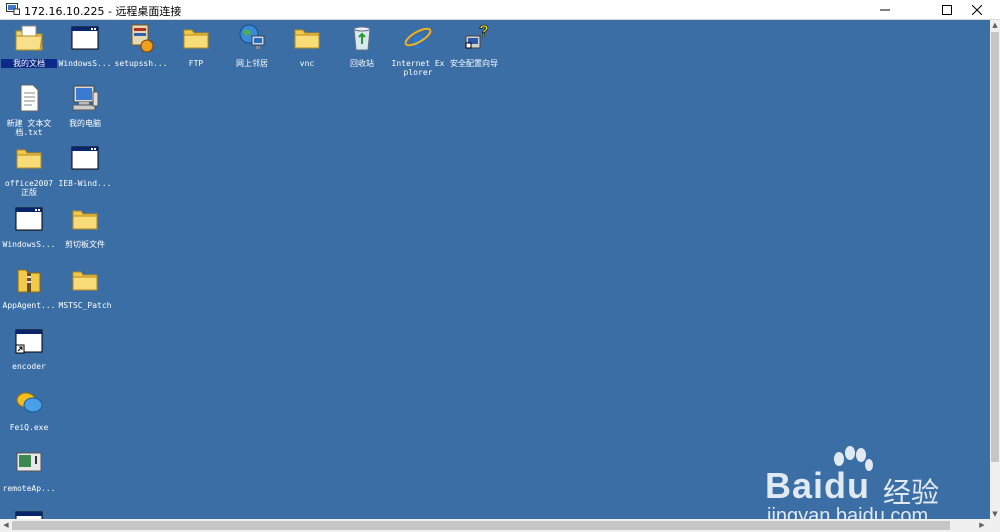 This screenshot has width=1000, height=532. Describe the element at coordinates (29, 402) in the screenshot. I see `feiq-icon` at that location.